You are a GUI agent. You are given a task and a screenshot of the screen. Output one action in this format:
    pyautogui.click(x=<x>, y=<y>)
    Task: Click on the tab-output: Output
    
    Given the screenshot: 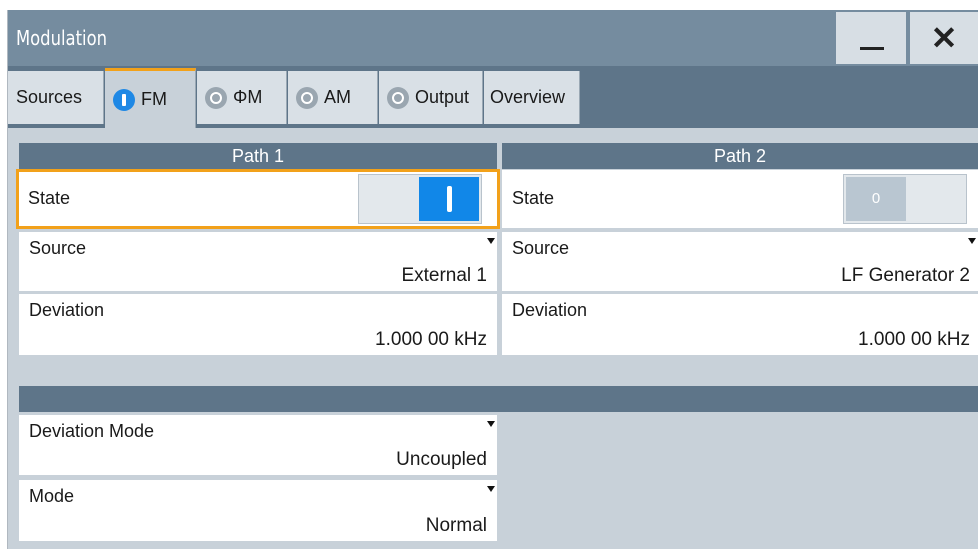 What is the action you would take?
    pyautogui.click(x=431, y=97)
    